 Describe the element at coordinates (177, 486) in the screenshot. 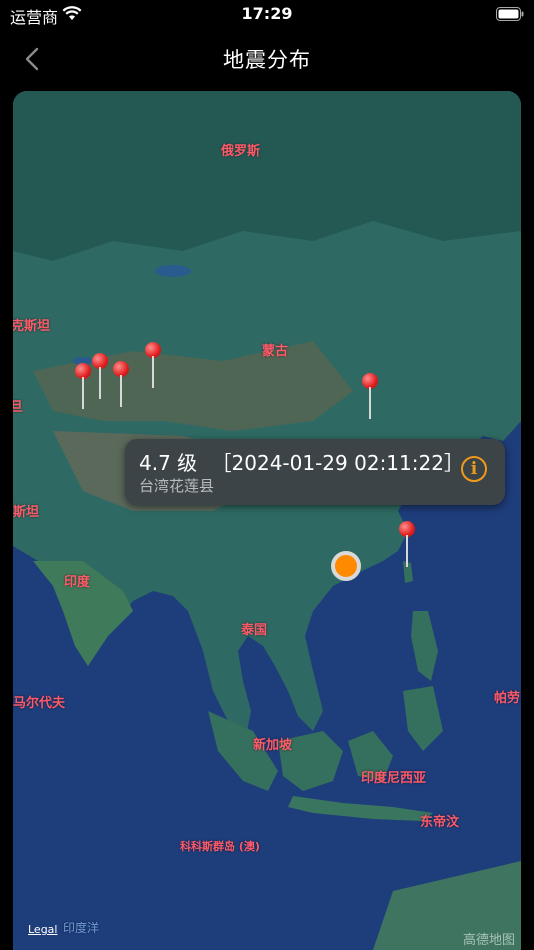

I see `location-text: 台湾花莲县` at that location.